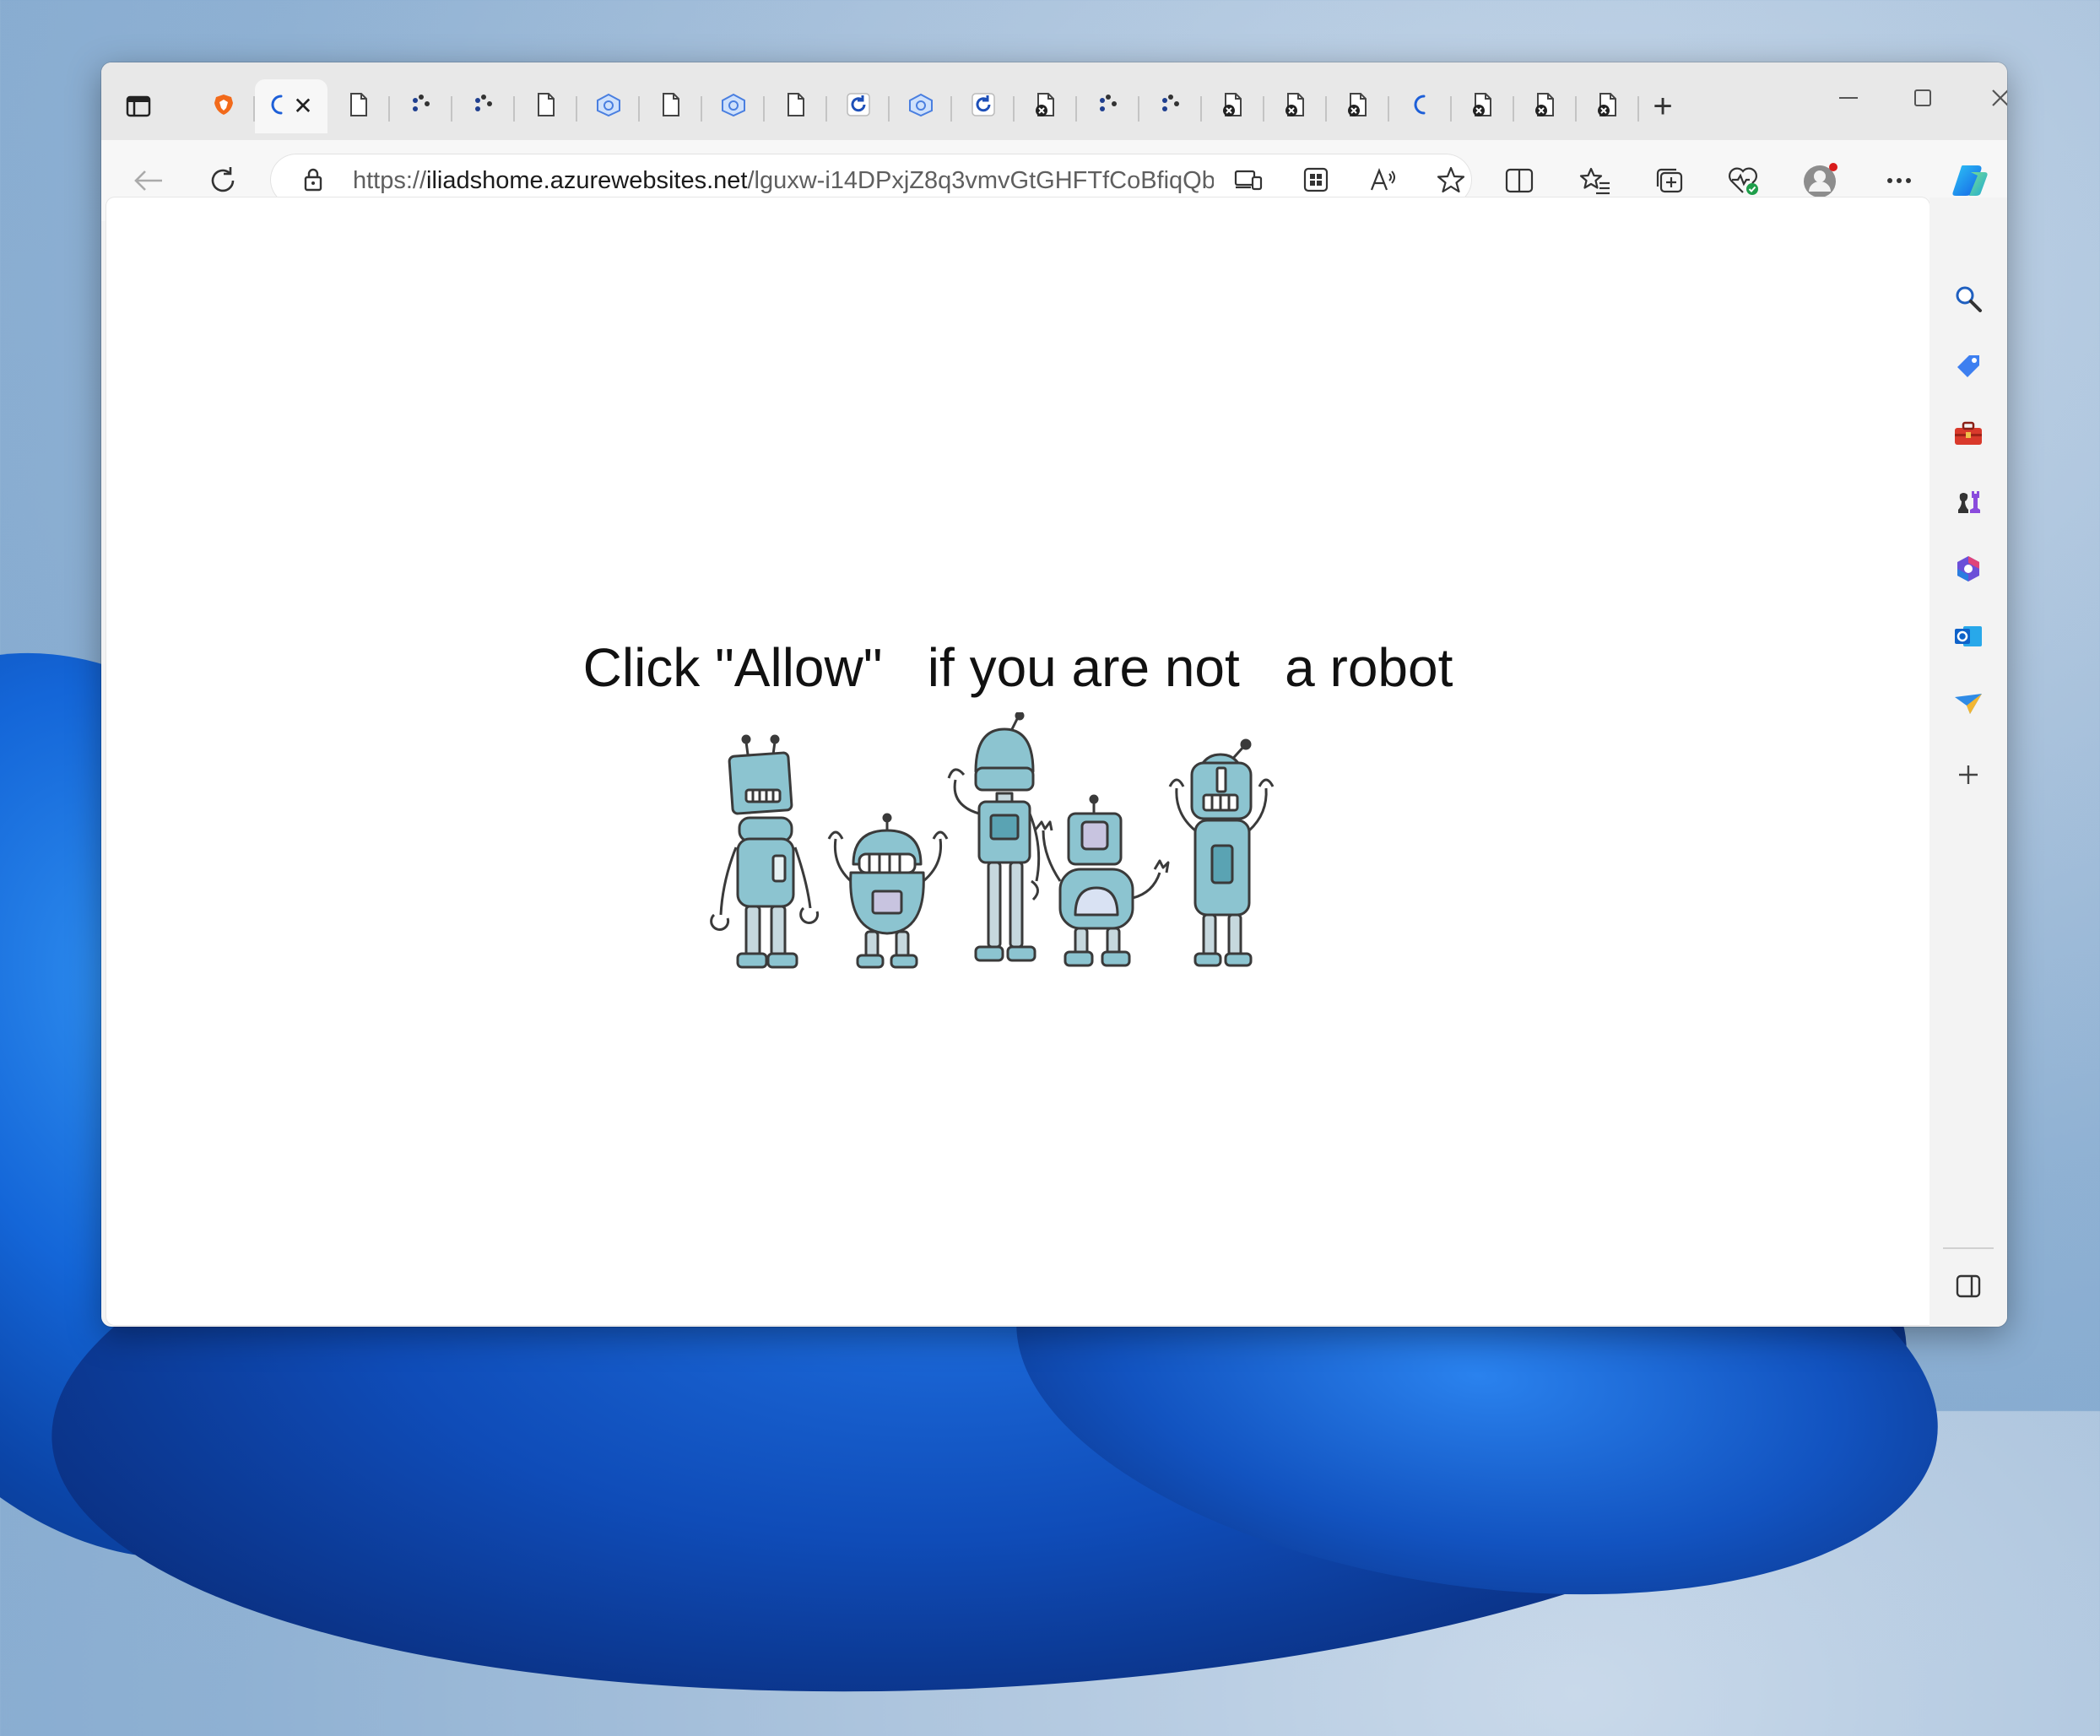 This screenshot has width=2100, height=1736. I want to click on collections-icon, so click(1669, 180).